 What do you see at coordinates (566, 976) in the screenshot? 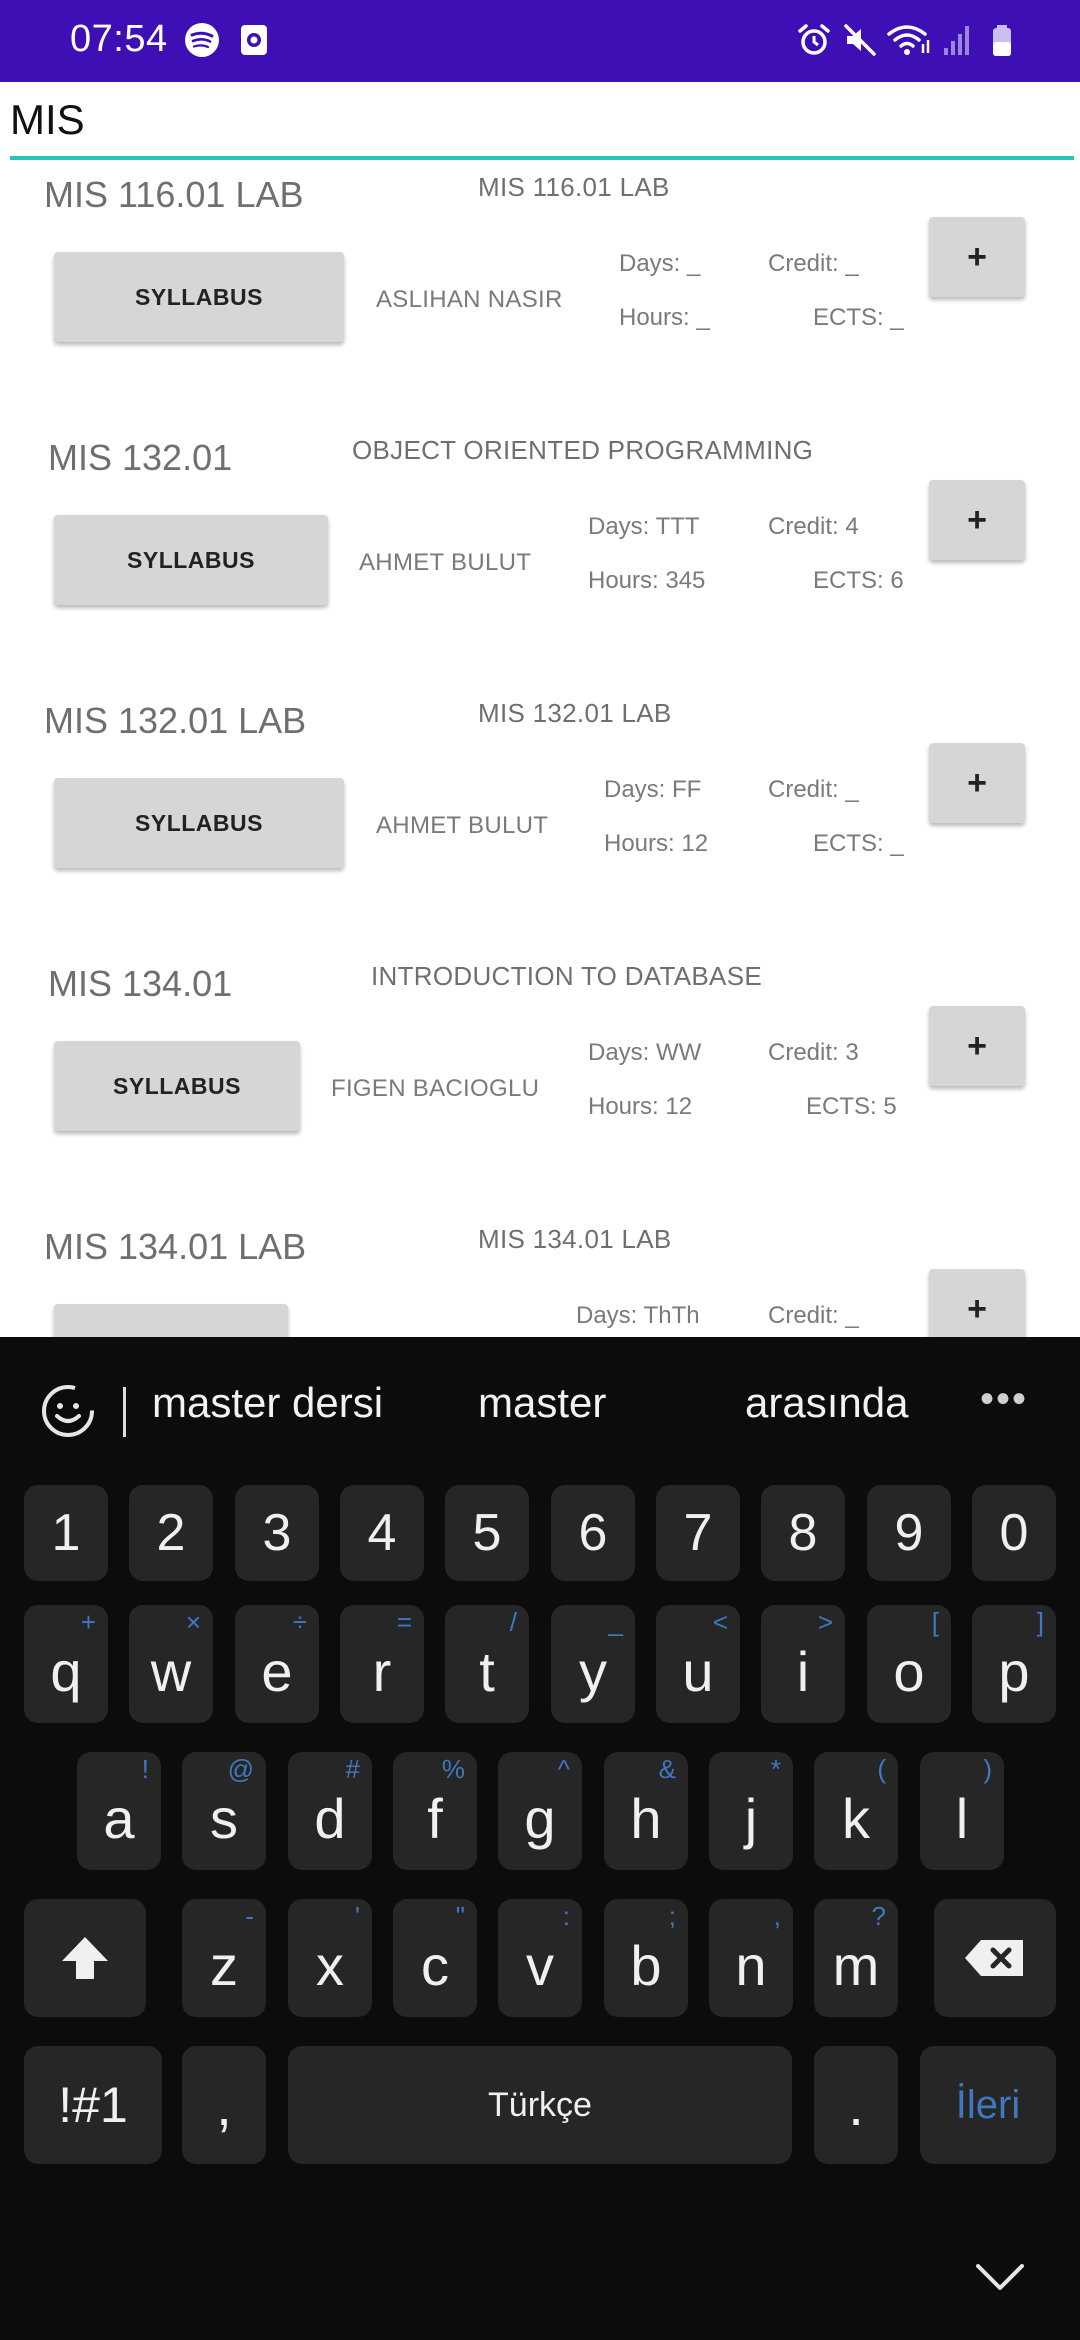
I see `course-title: INTRODUCTION TO DATABASE` at bounding box center [566, 976].